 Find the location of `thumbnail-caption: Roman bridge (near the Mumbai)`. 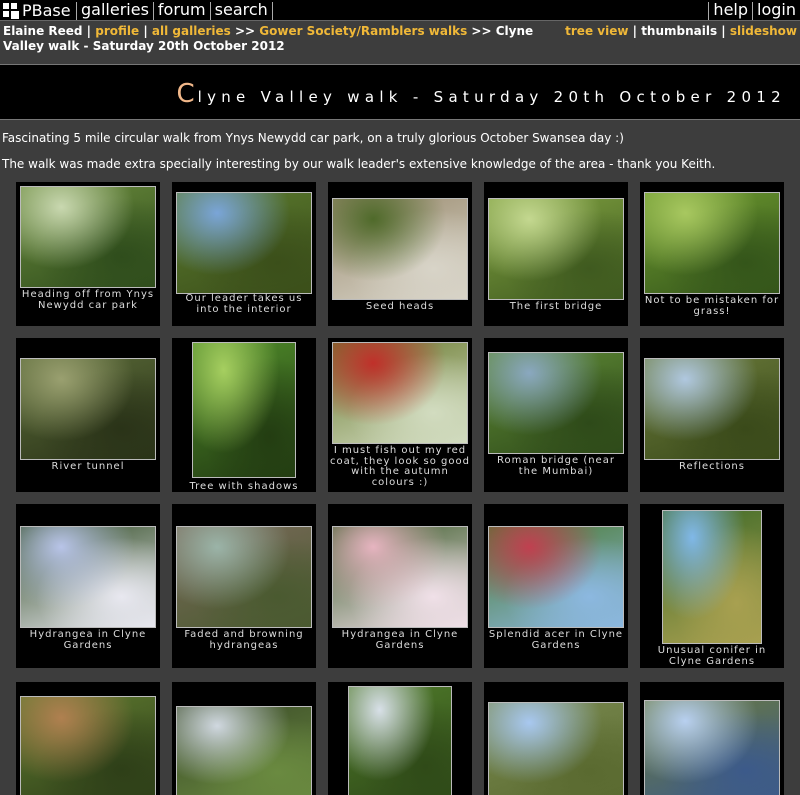

thumbnail-caption: Roman bridge (near the Mumbai) is located at coordinates (556, 466).